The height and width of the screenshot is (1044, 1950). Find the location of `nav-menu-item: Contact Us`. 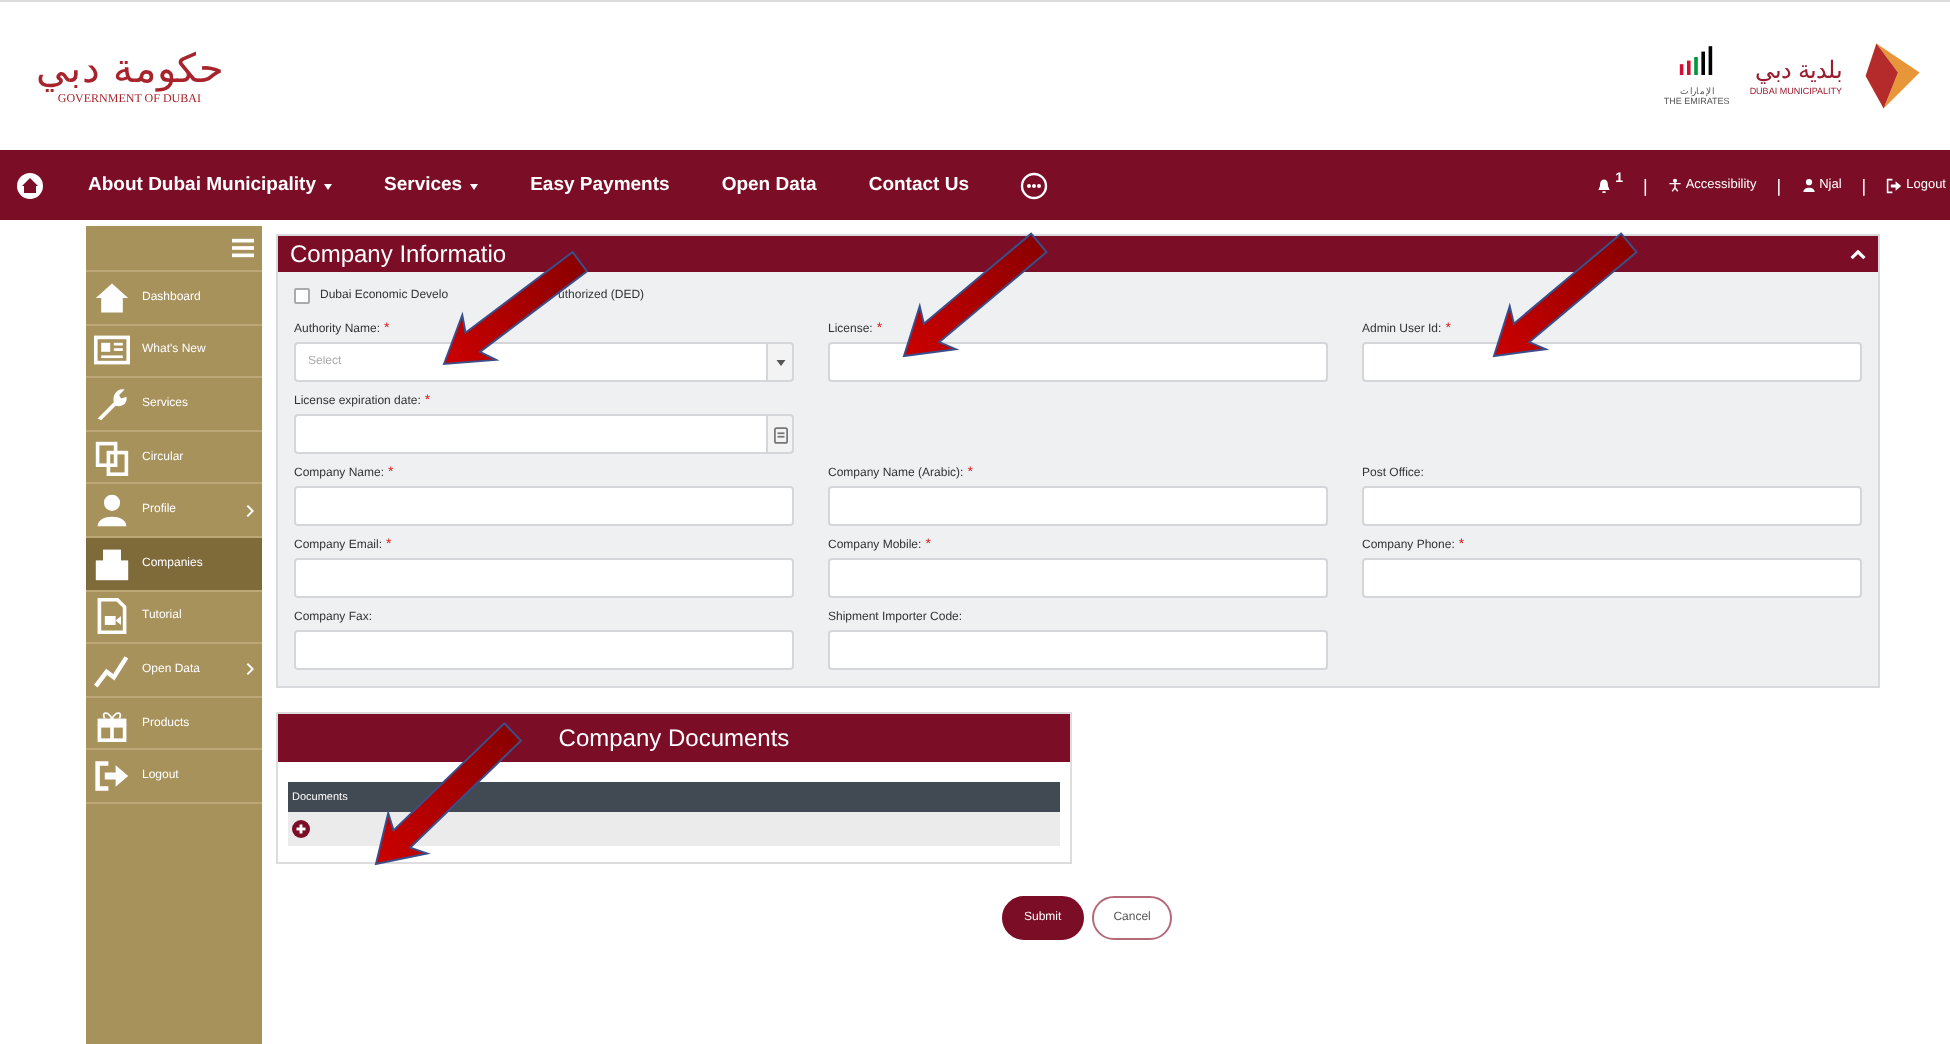

nav-menu-item: Contact Us is located at coordinates (918, 185).